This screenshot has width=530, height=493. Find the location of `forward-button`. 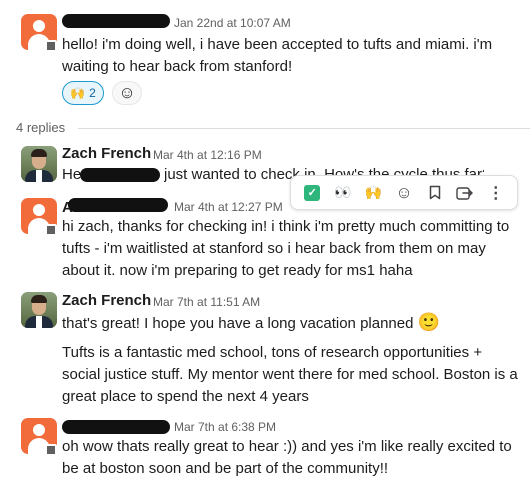

forward-button is located at coordinates (465, 193).